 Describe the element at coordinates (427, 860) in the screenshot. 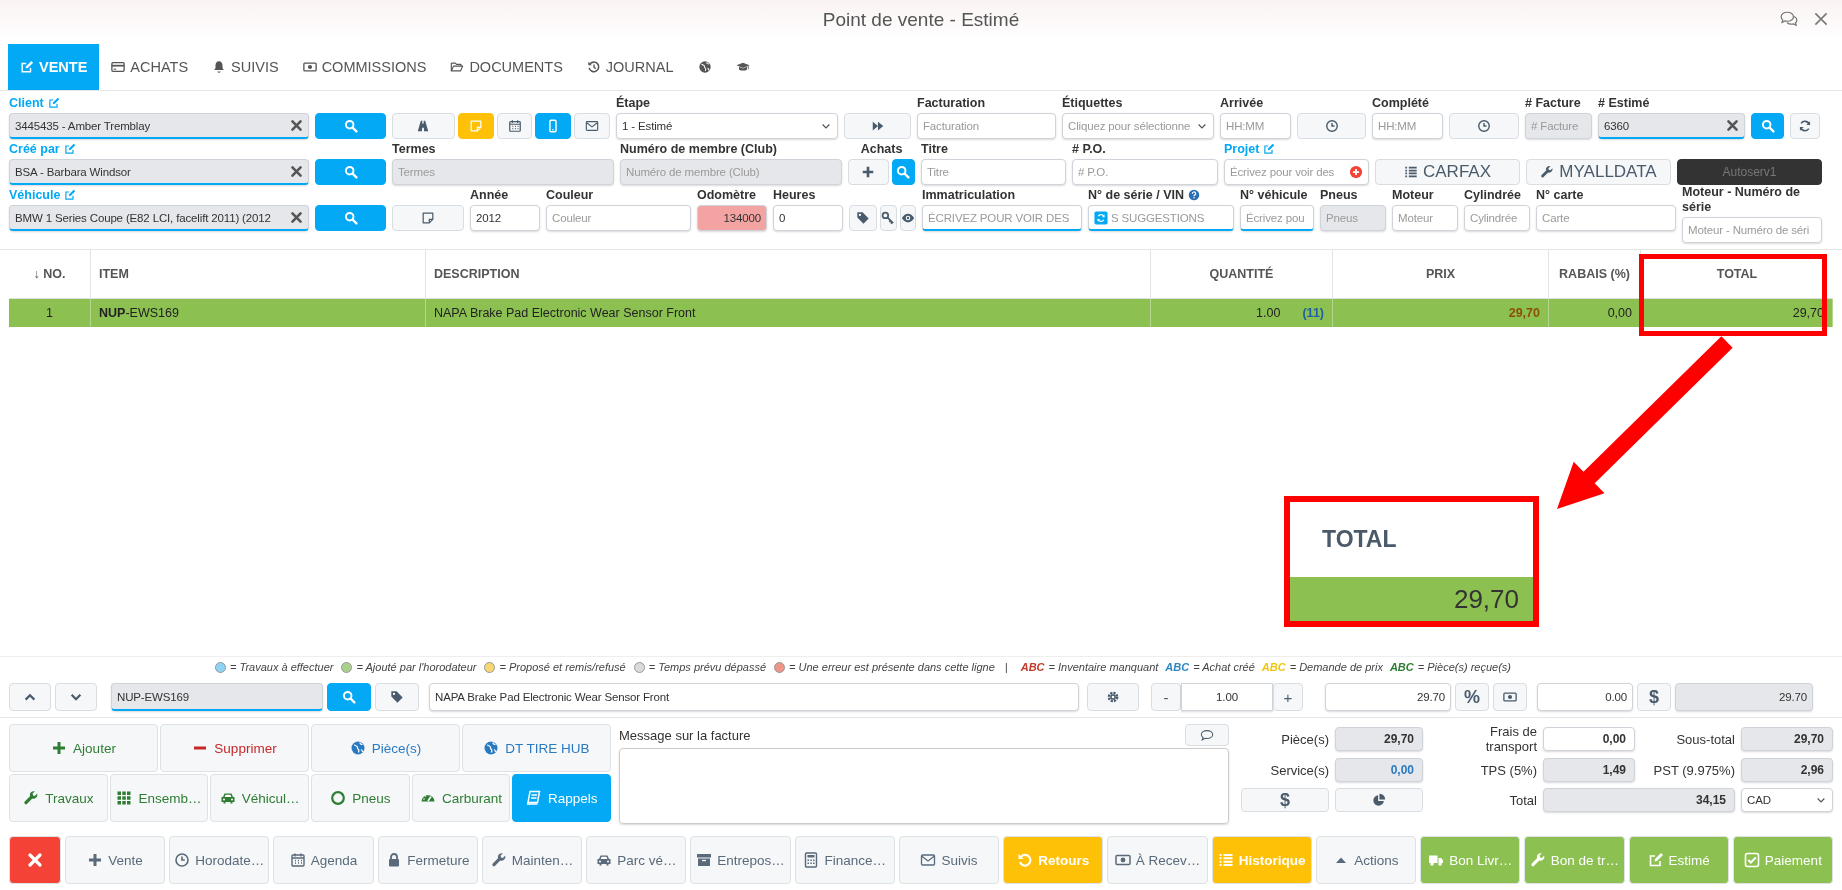

I see `toolbar-button: Fermeture` at that location.